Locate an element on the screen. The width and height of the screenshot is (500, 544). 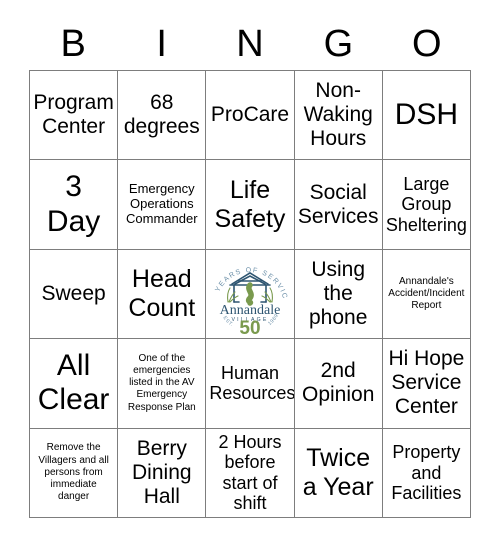
bingo-cell-label: Large Group Sheltering is located at coordinates (426, 204).